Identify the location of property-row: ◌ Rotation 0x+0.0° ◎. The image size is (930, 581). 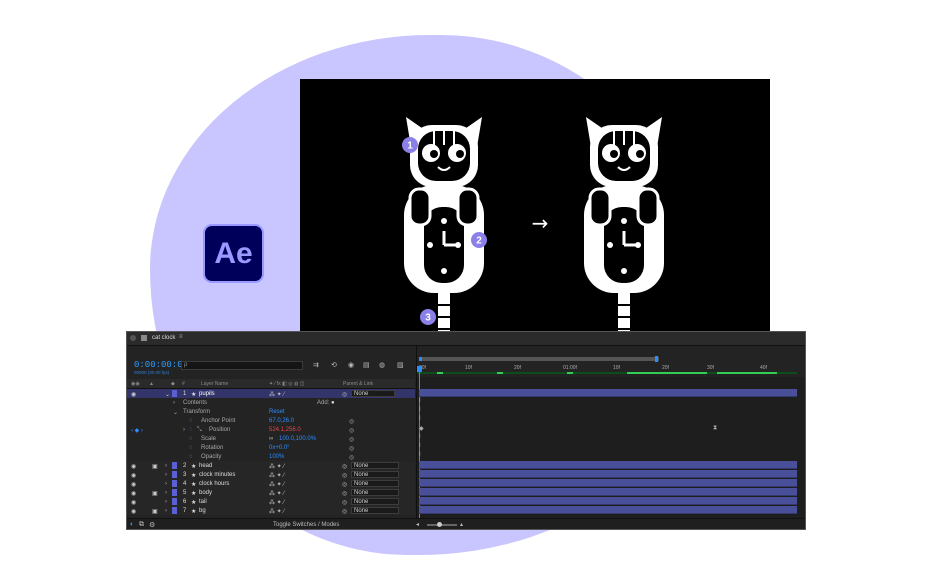
(271, 447).